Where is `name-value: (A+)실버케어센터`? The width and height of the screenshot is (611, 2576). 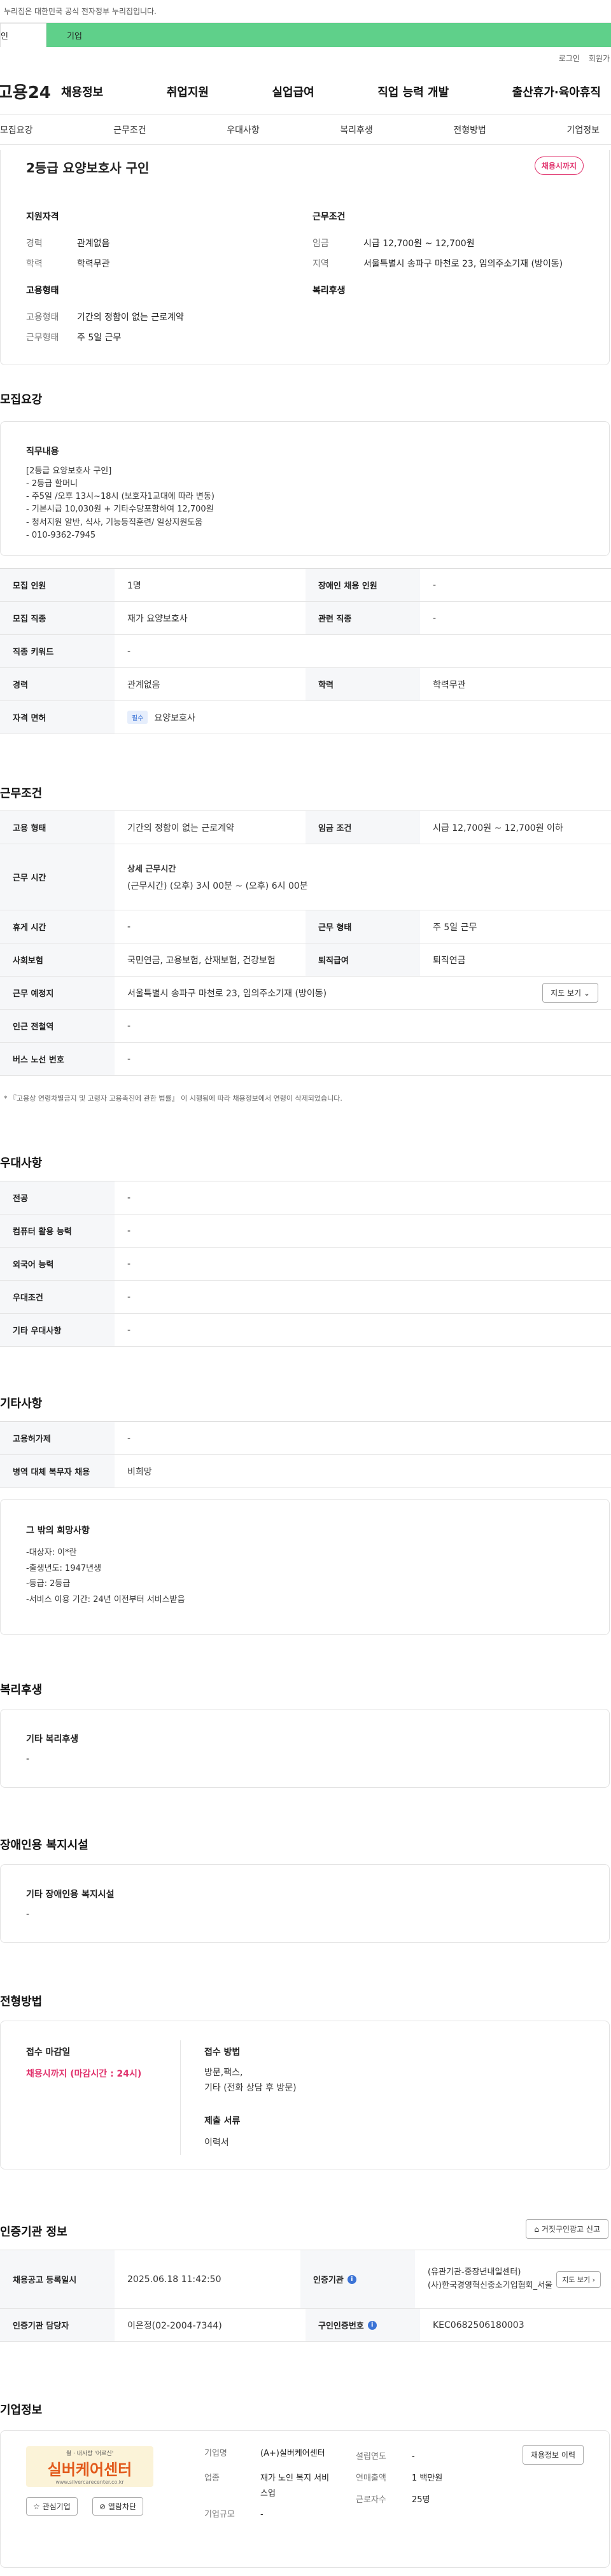
name-value: (A+)실버케어센터 is located at coordinates (292, 2453).